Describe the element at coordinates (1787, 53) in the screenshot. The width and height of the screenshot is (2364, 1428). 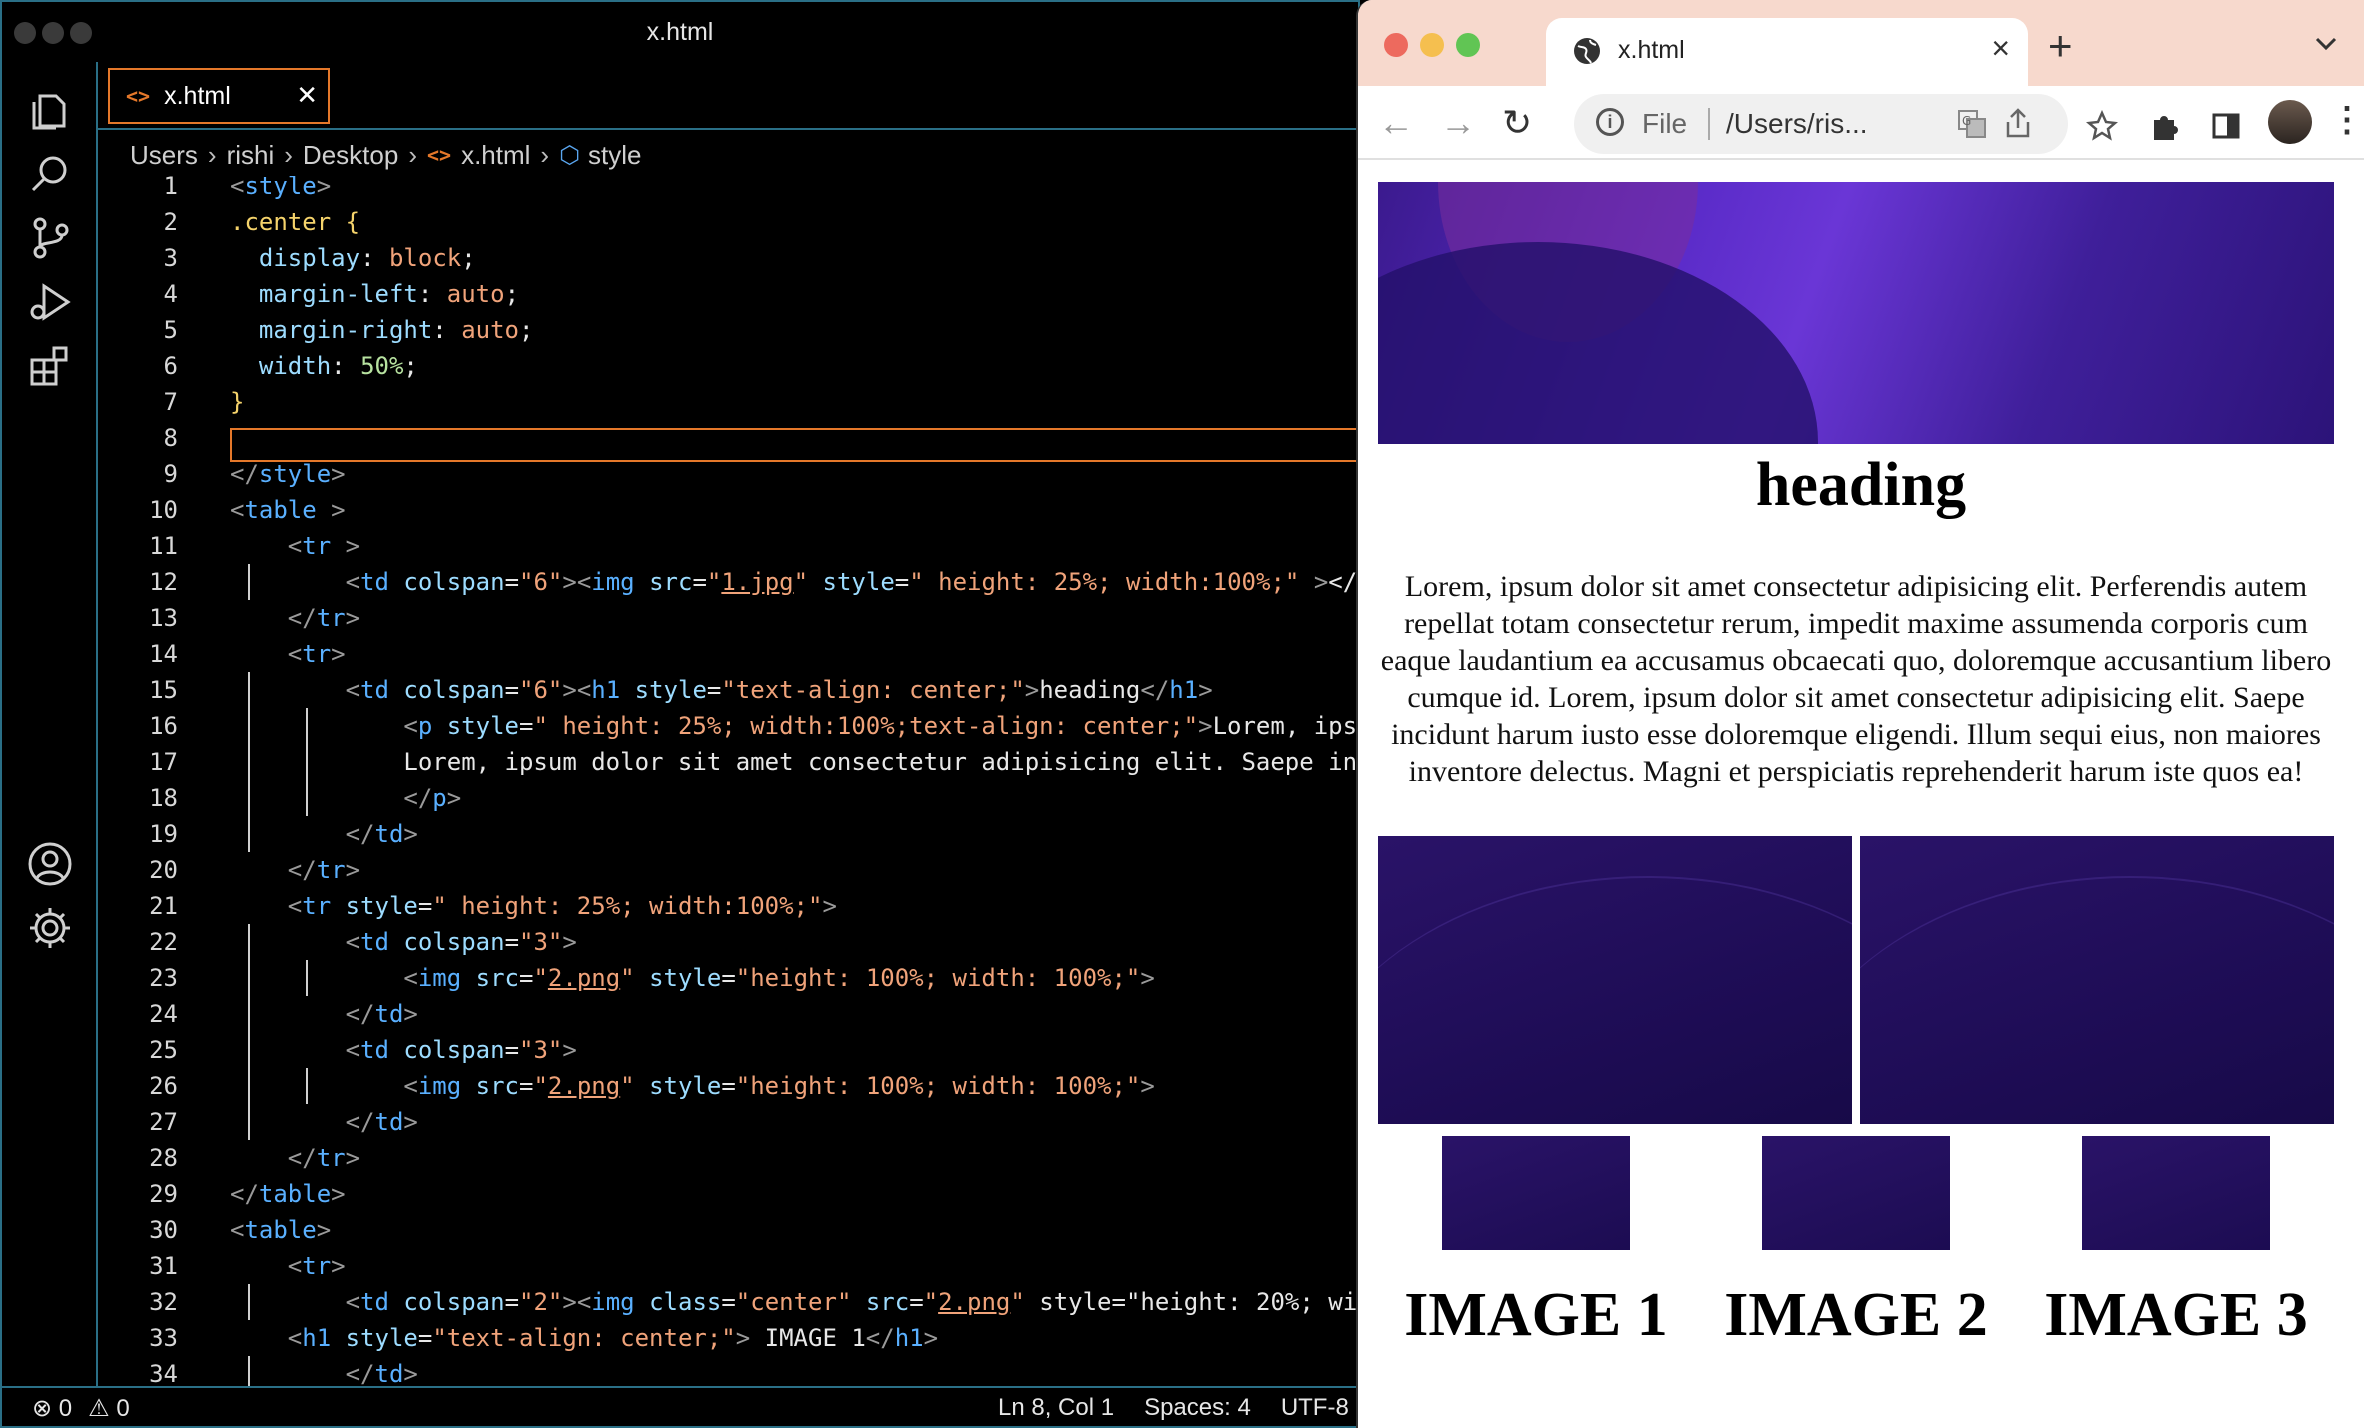
I see `browser-tab: x.html ×` at that location.